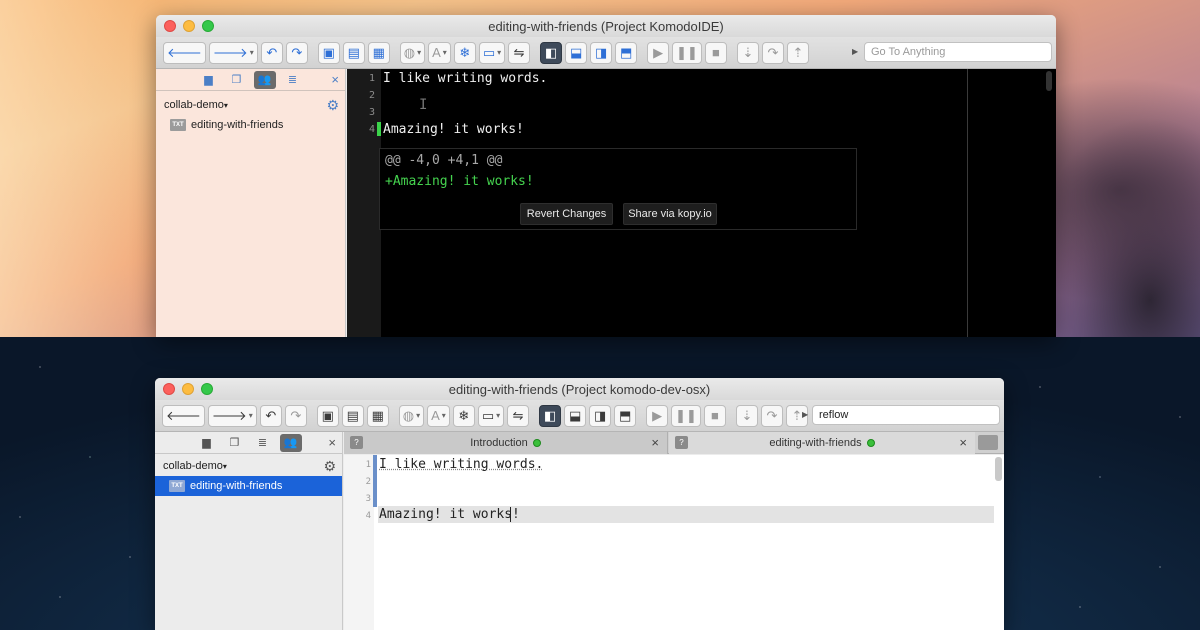  I want to click on step-in-icon: ⇣, so click(748, 52).